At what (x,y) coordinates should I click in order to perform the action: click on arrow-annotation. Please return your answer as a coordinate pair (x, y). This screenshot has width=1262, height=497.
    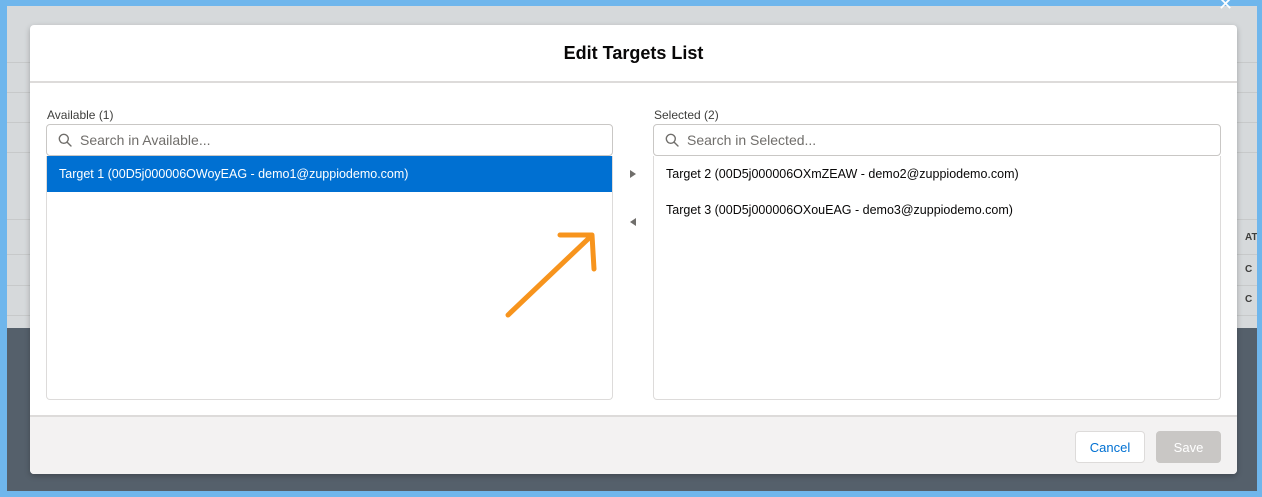
    Looking at the image, I should click on (551, 275).